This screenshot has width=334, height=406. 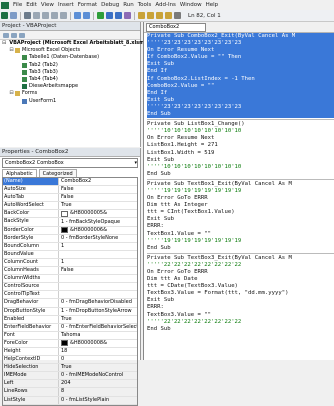 I want to click on code-line: '''''10'10'10'10'10'10'10'10, so click(x=240, y=131).